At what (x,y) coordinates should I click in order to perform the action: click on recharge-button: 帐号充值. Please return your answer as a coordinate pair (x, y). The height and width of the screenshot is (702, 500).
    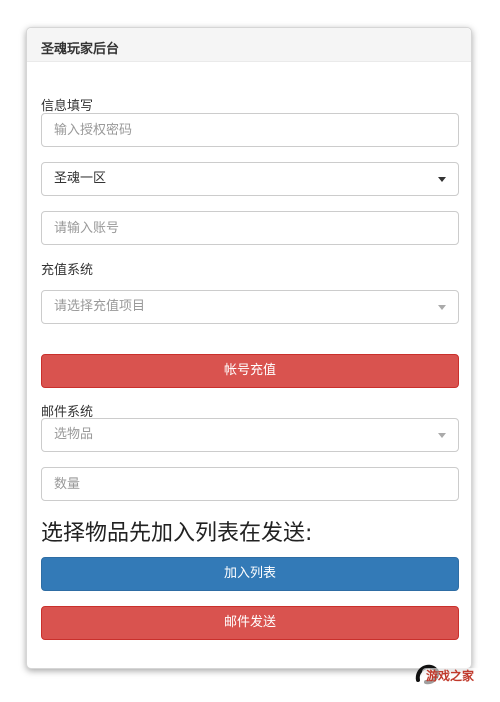
    Looking at the image, I should click on (250, 371).